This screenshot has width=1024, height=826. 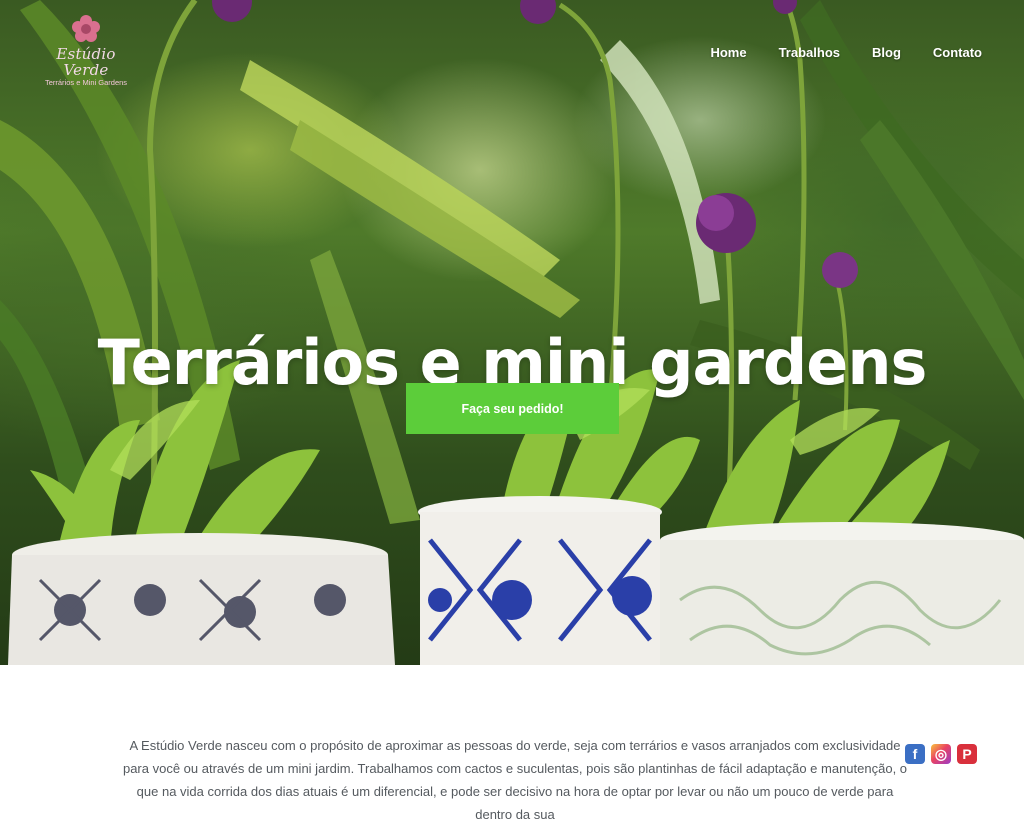 I want to click on instagram-icon: ◎, so click(x=941, y=754).